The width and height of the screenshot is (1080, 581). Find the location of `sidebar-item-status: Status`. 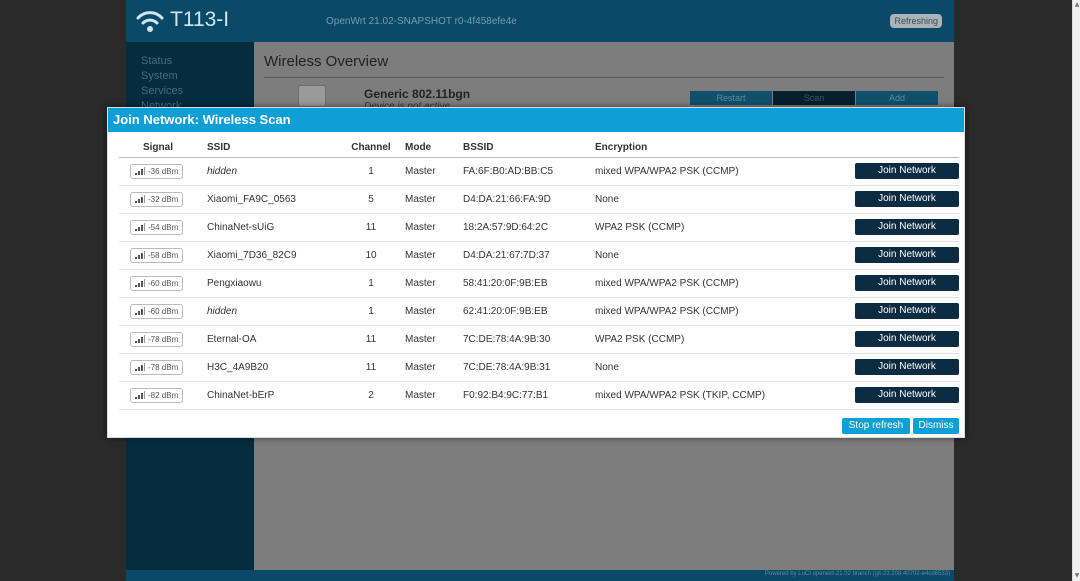

sidebar-item-status: Status is located at coordinates (190, 61).